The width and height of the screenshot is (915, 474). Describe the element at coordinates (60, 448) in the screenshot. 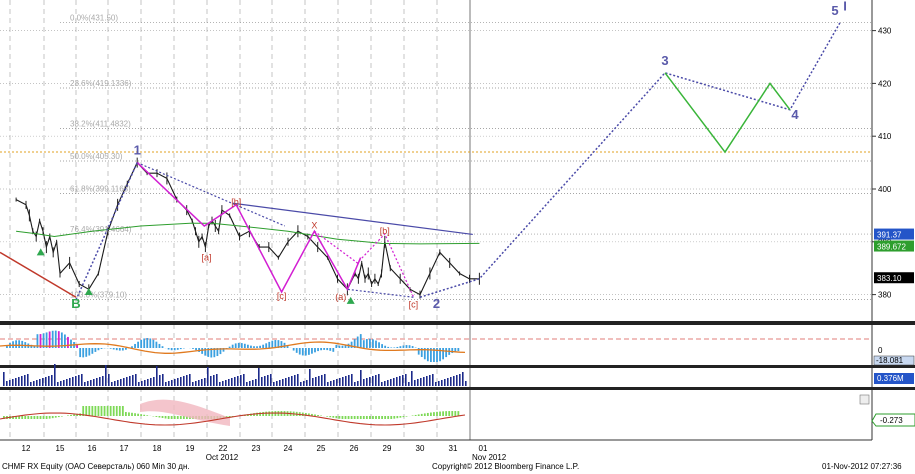

I see `time-axis-day-label: 15` at that location.